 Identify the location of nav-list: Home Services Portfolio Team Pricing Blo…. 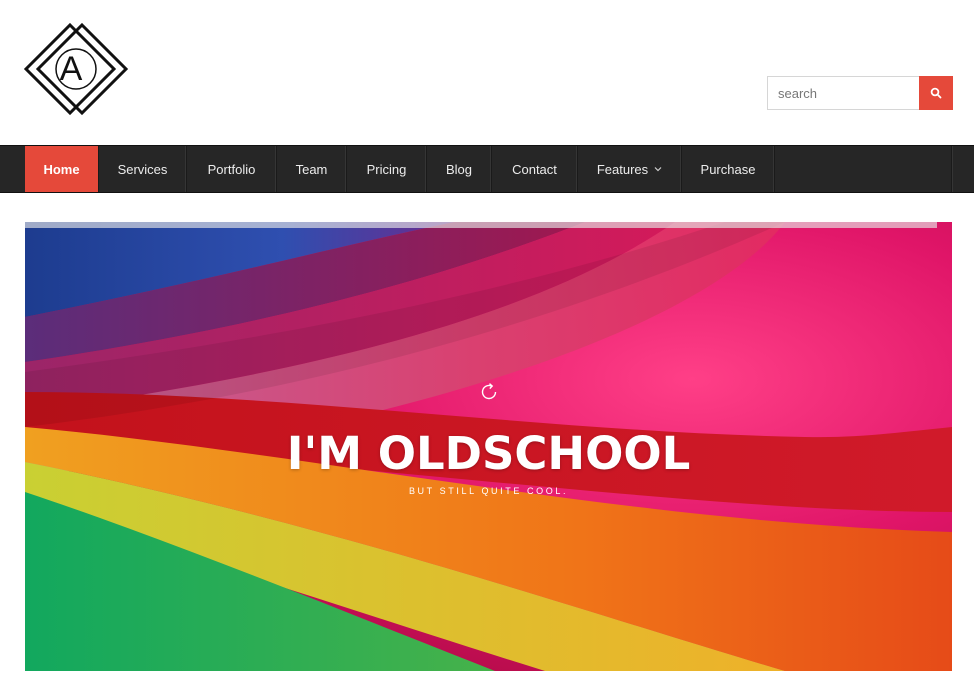
(400, 169).